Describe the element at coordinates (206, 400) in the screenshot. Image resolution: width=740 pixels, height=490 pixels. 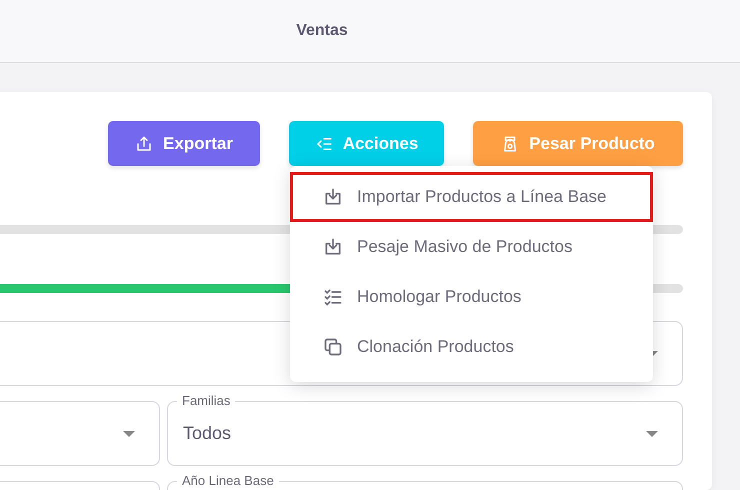
I see `field-label: Familias` at that location.